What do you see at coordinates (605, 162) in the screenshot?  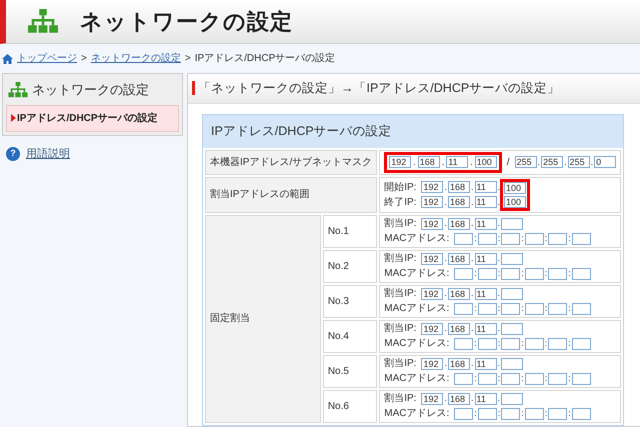 I see `ip-octet-field: 0` at bounding box center [605, 162].